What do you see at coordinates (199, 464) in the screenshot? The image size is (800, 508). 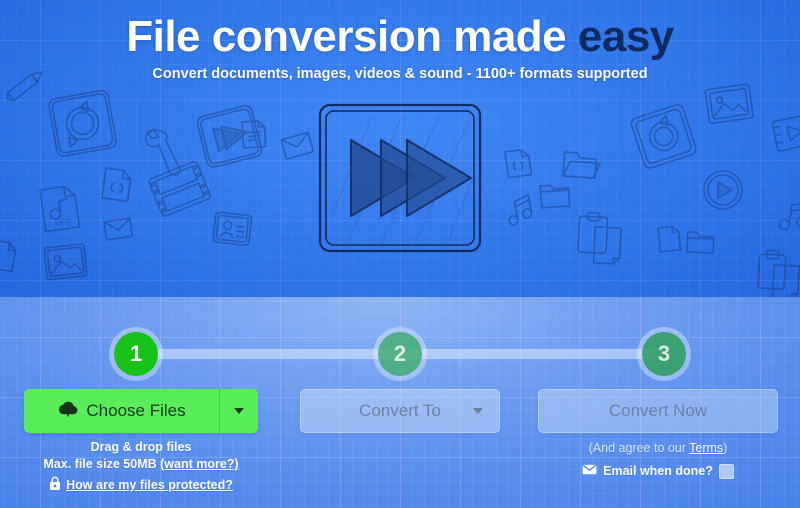 I see `want-more-link: (want more?)` at bounding box center [199, 464].